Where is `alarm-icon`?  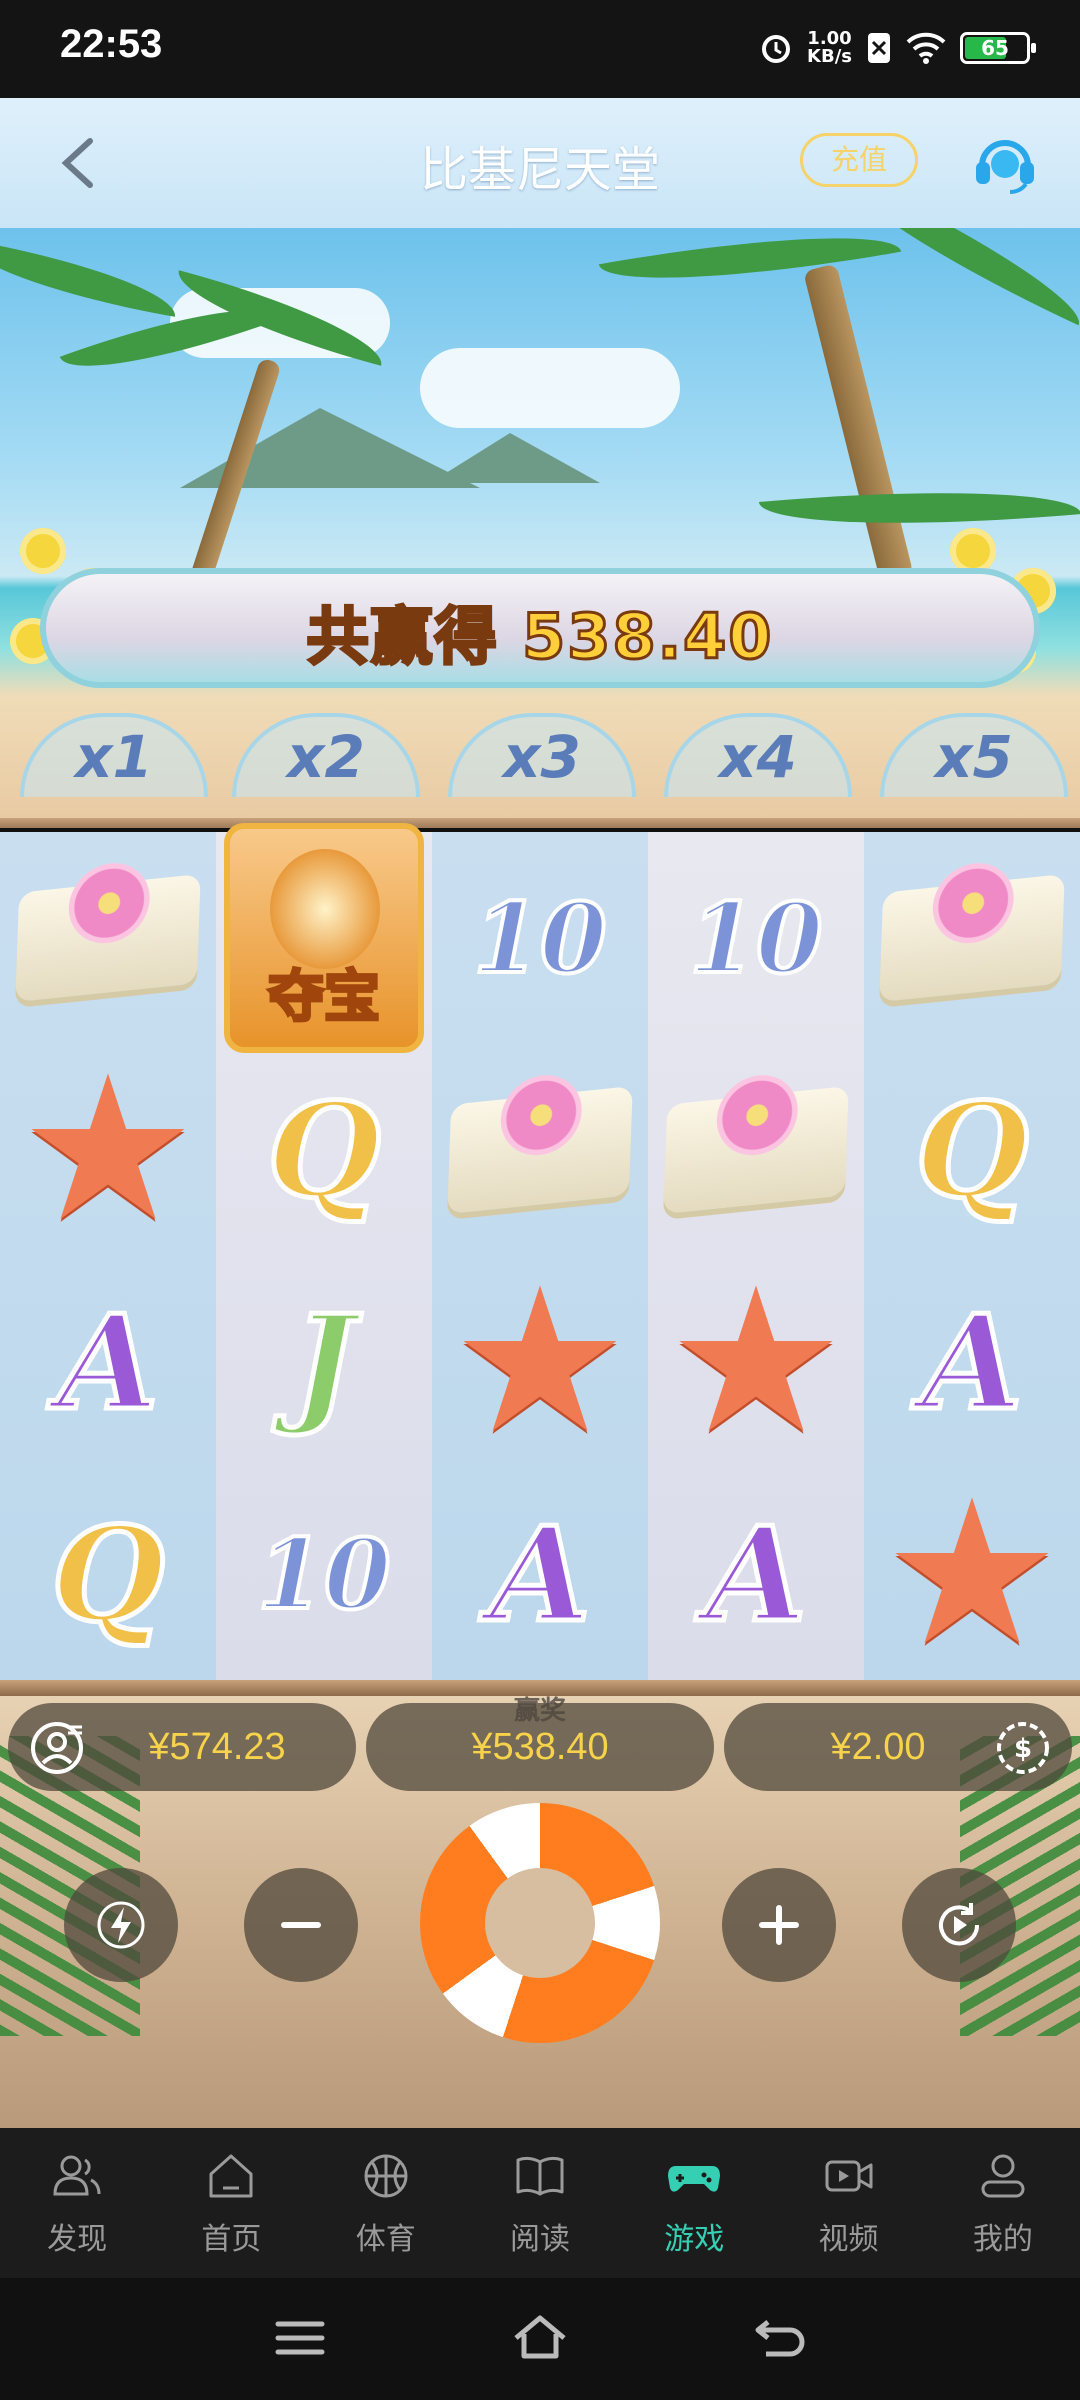
alarm-icon is located at coordinates (776, 49).